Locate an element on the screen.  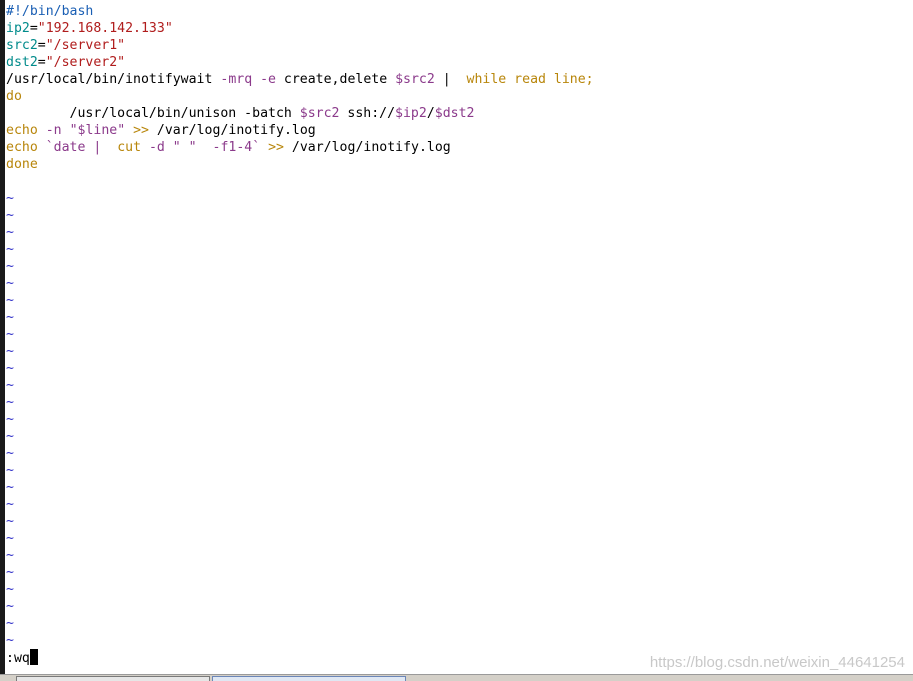
code-line: done is located at coordinates (300, 164).